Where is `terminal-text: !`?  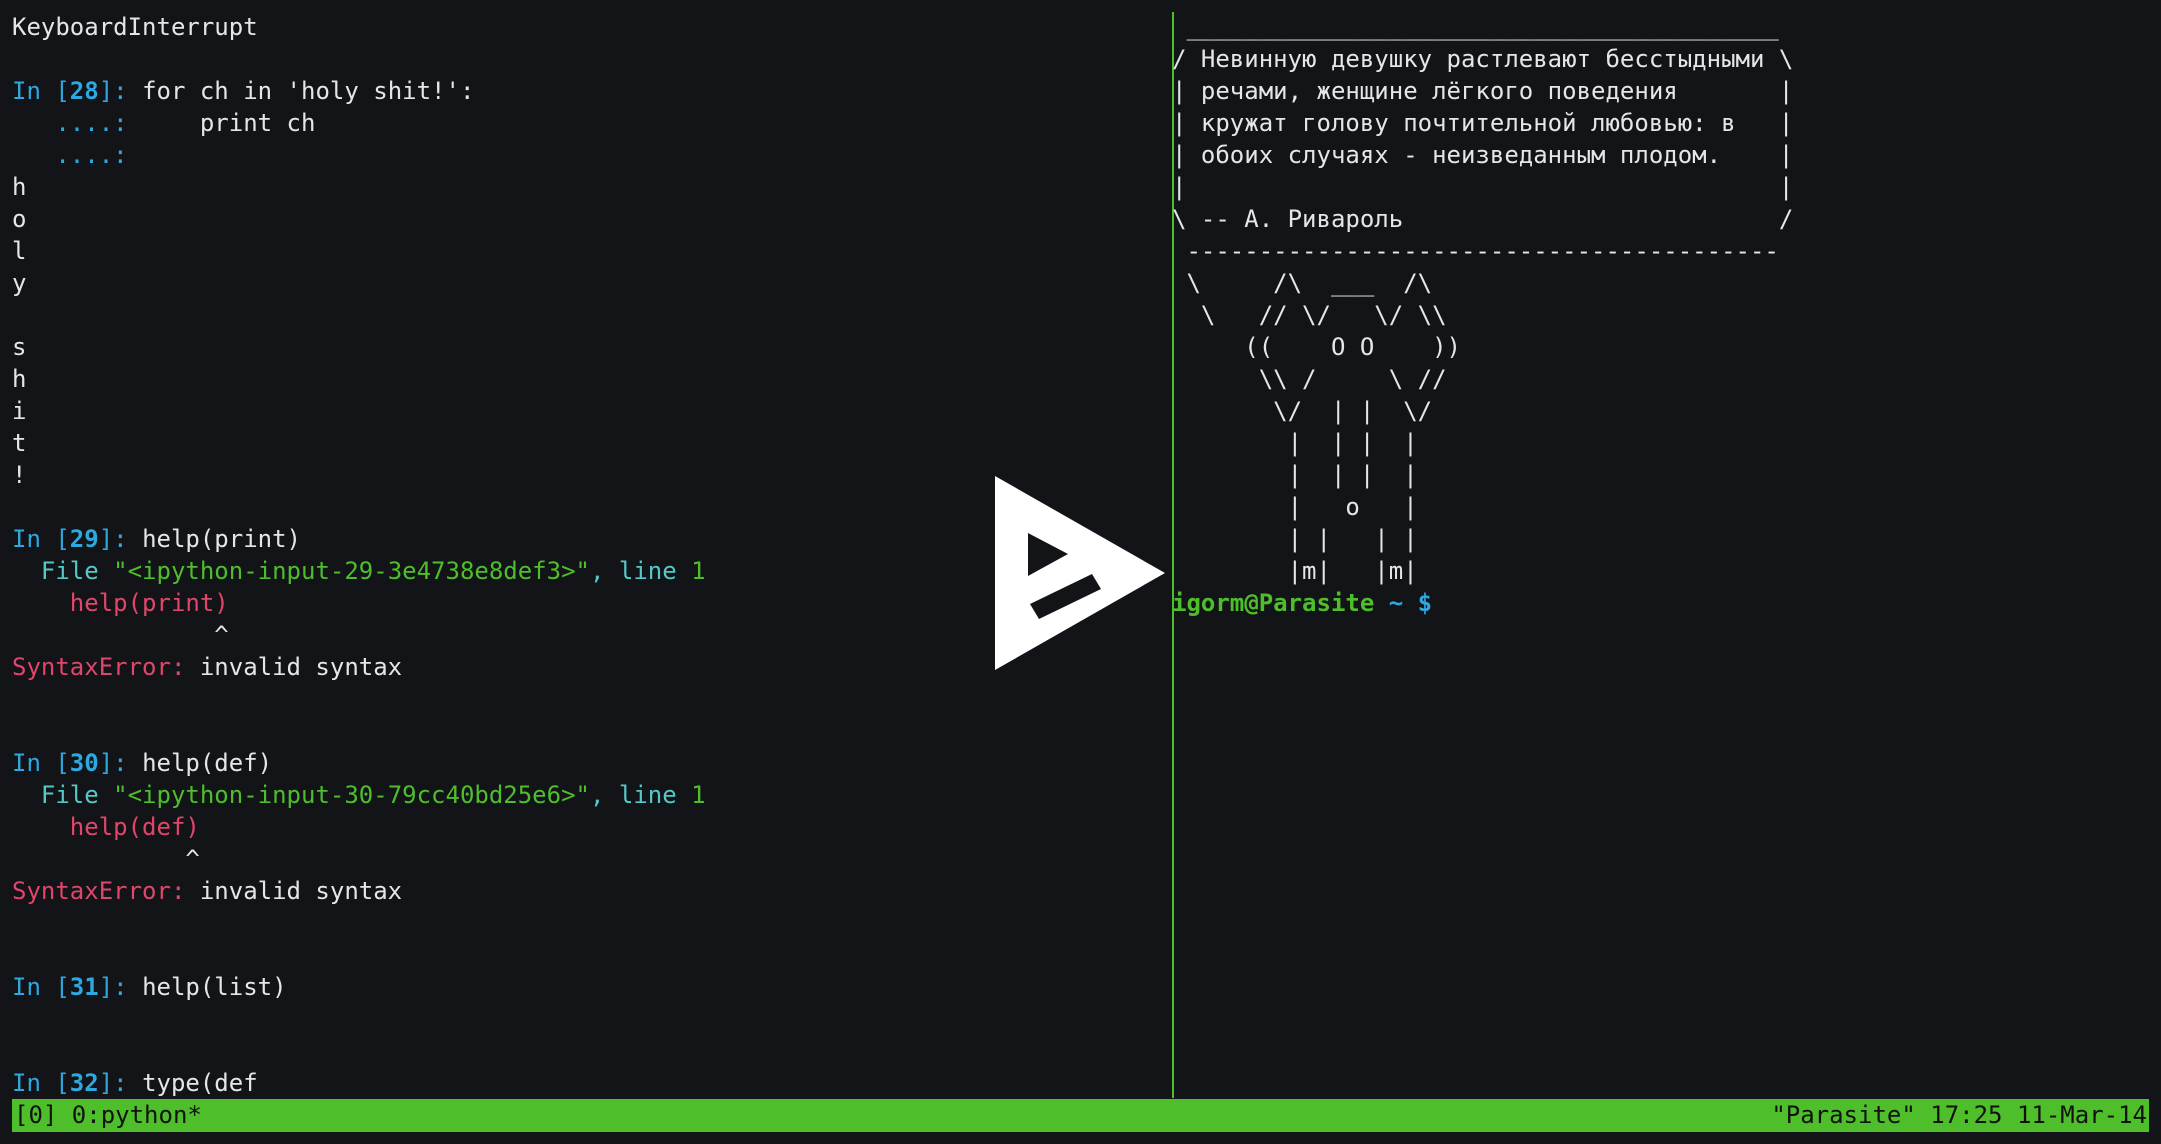
terminal-text: ! is located at coordinates (19, 475).